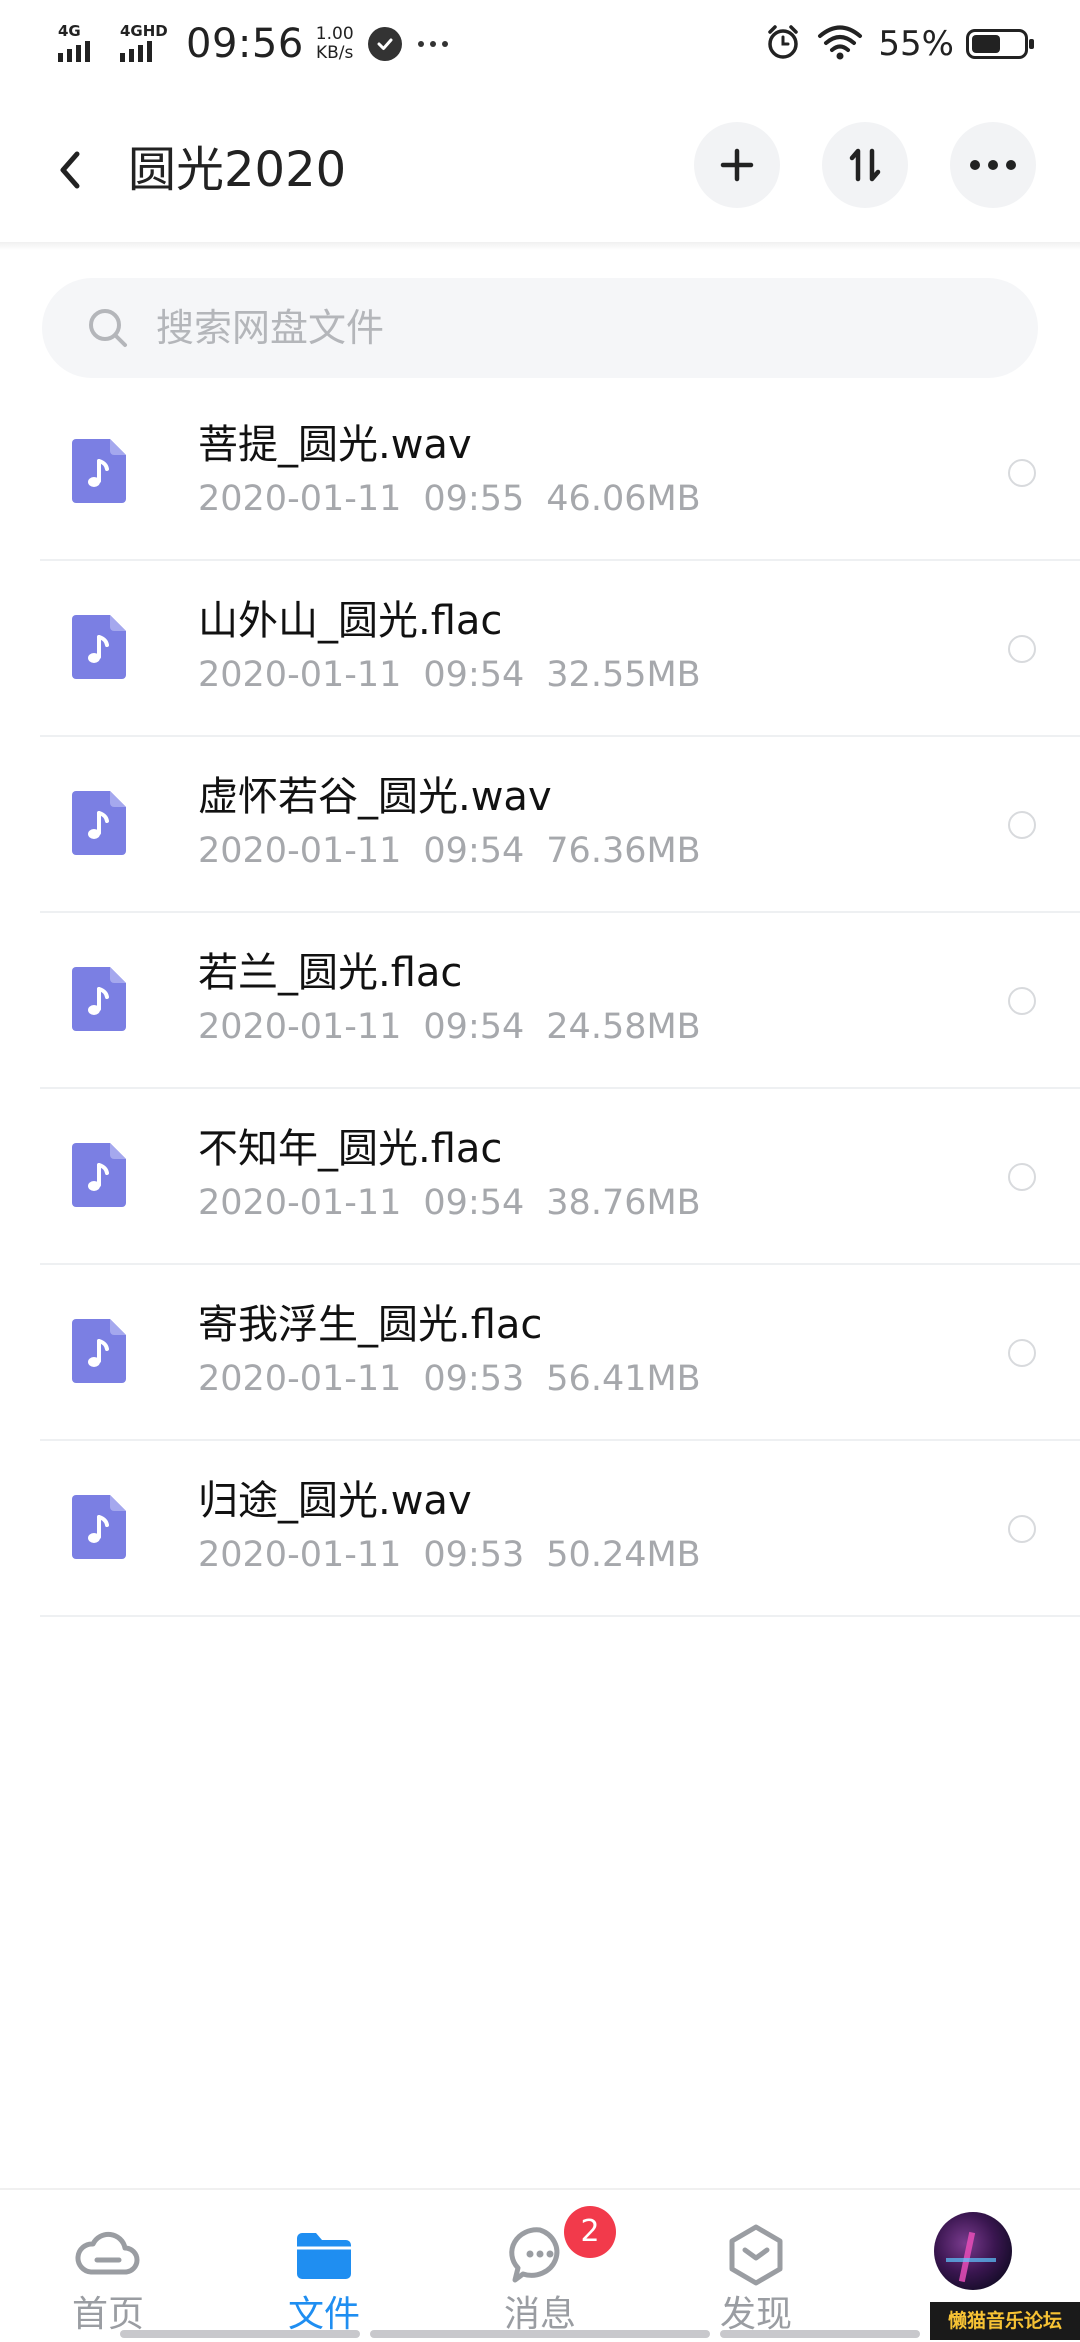 Image resolution: width=1080 pixels, height=2342 pixels. I want to click on network-speed: 1.00 KB/s, so click(335, 44).